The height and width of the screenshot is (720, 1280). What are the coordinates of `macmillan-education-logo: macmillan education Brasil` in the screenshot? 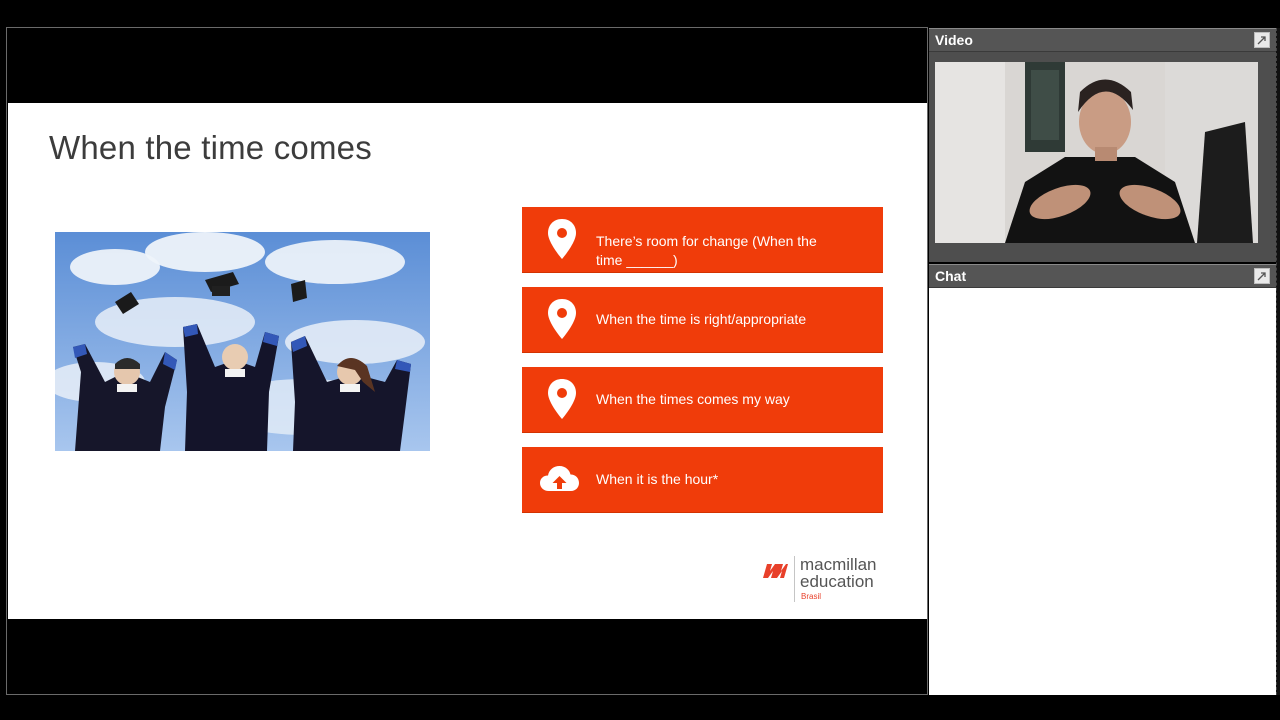 It's located at (827, 579).